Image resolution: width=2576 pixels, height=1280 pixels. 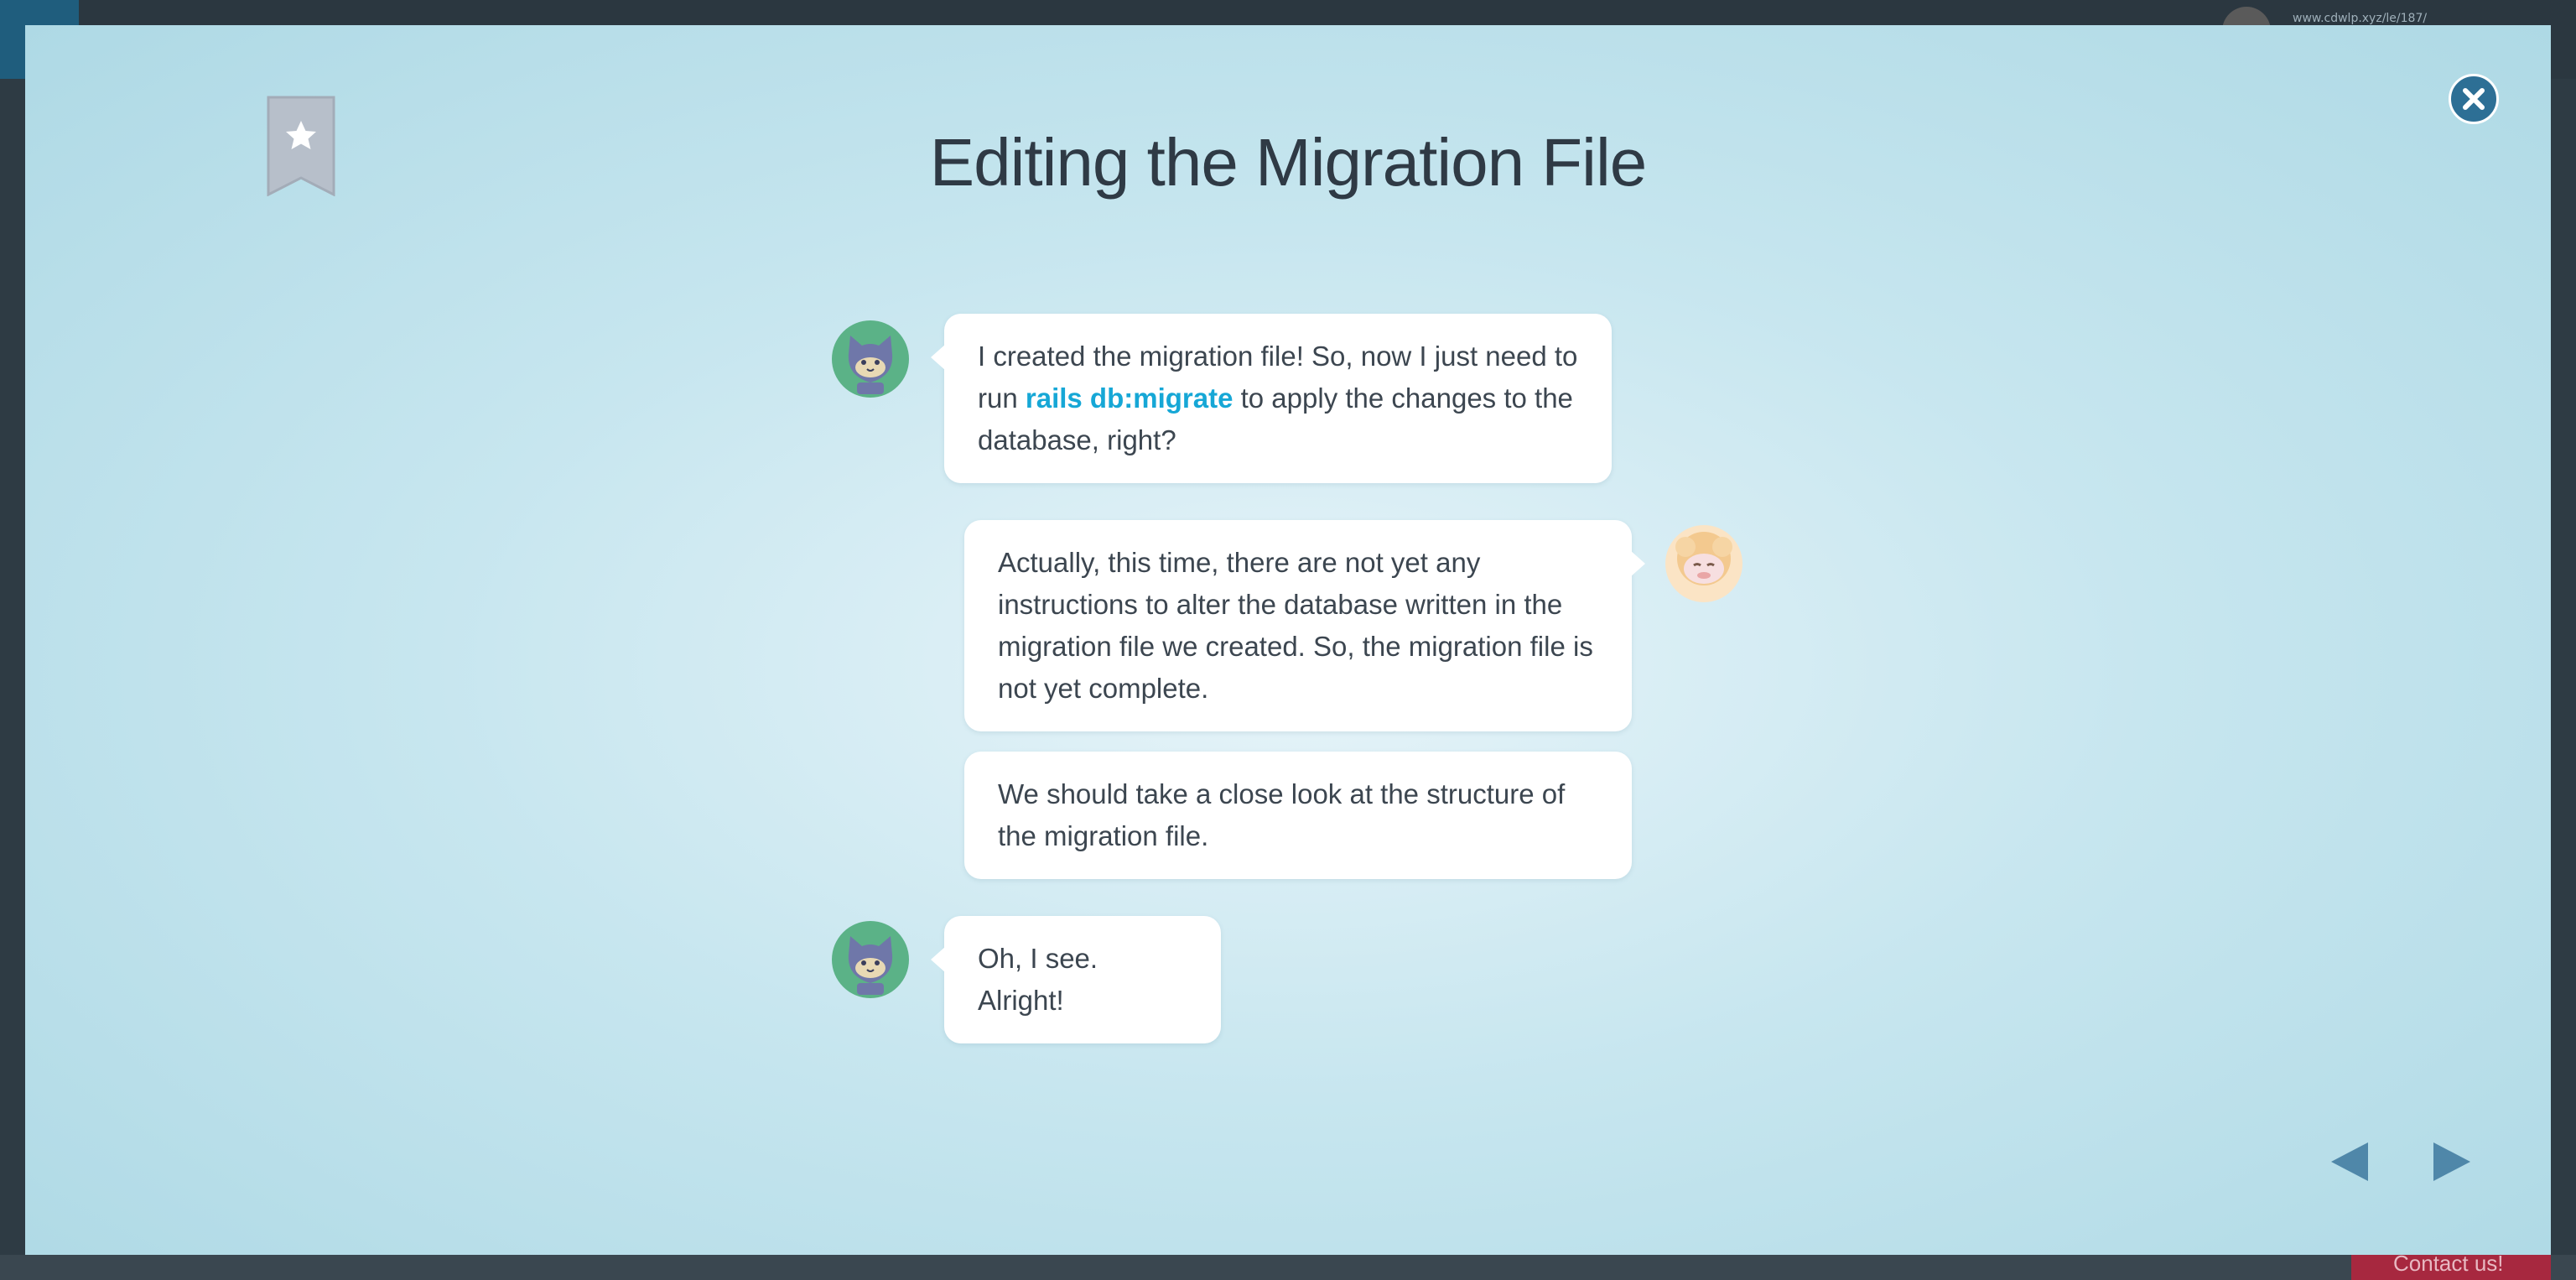 What do you see at coordinates (2349, 1162) in the screenshot?
I see `prev-arrow-icon` at bounding box center [2349, 1162].